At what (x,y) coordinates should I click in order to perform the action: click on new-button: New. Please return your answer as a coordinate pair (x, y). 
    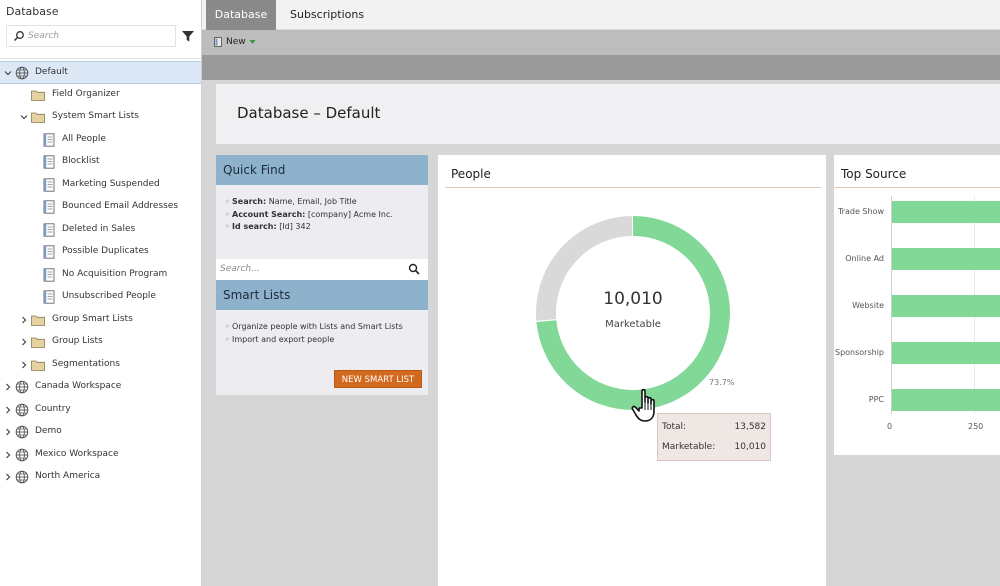
    Looking at the image, I should click on (235, 42).